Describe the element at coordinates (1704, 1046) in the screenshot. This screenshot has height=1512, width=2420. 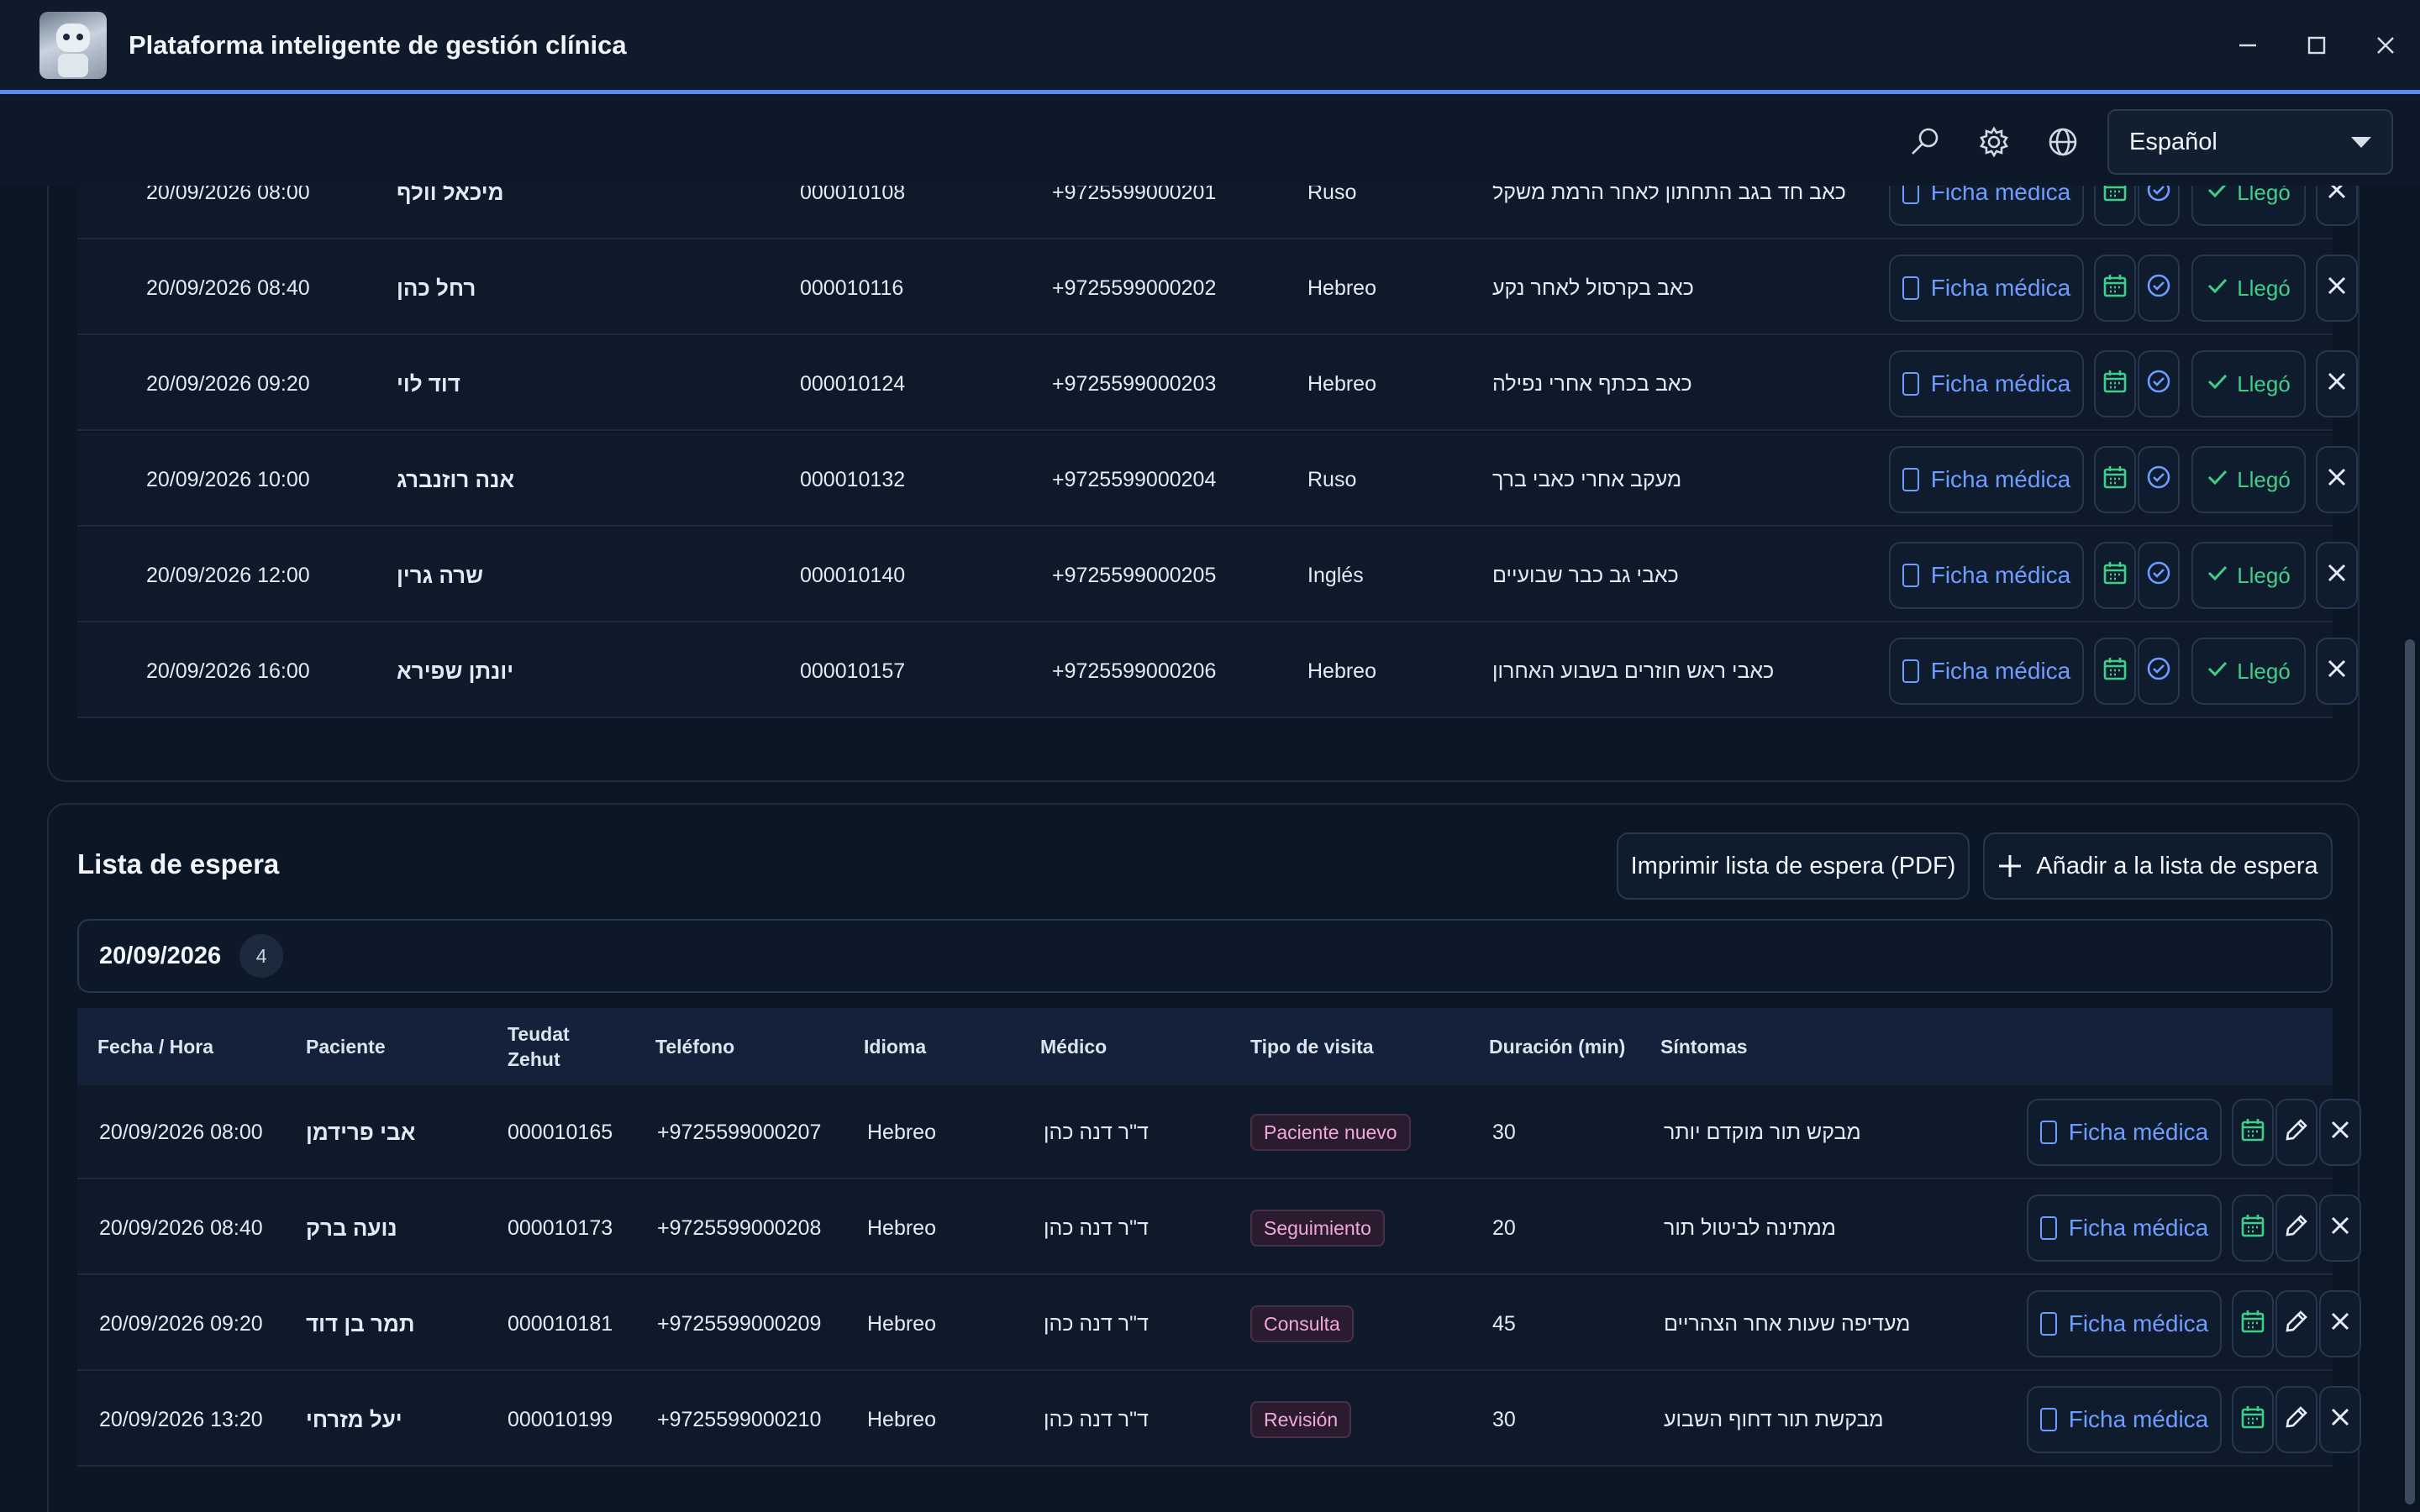
I see `header-symptoms: Síntomas` at that location.